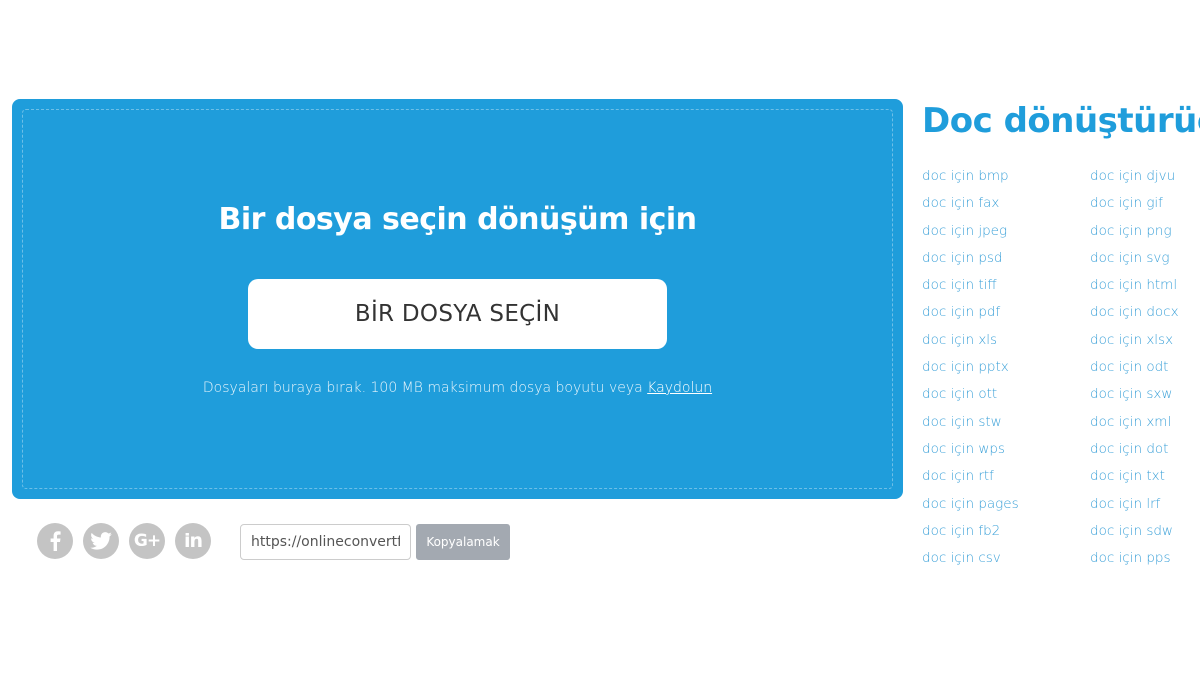 The width and height of the screenshot is (1200, 675). Describe the element at coordinates (1061, 121) in the screenshot. I see `converter-title: Doc dönüştürücü` at that location.